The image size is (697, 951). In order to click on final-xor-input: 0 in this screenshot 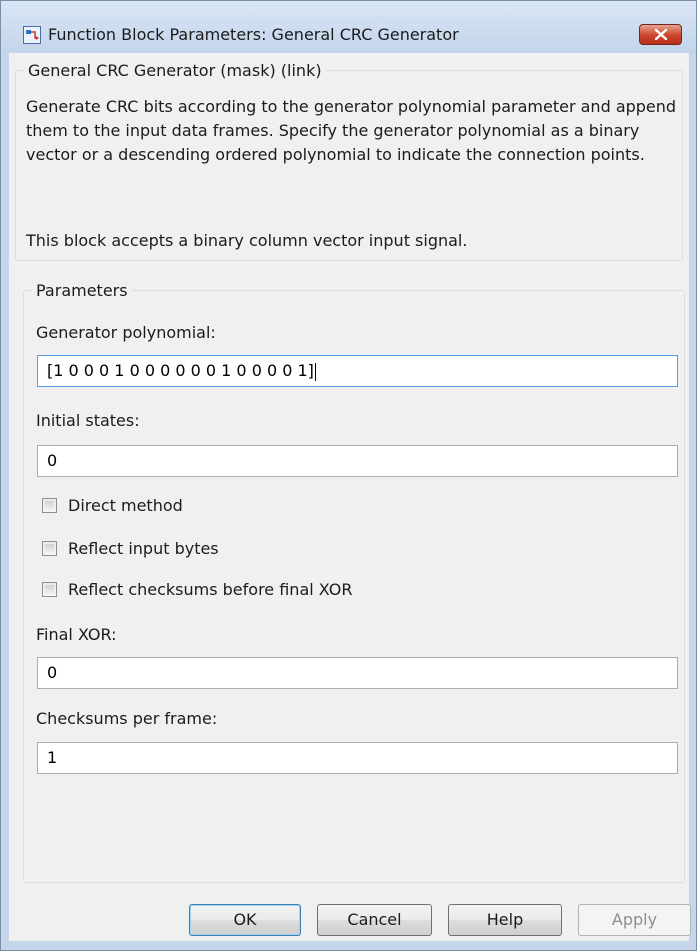, I will do `click(357, 673)`.